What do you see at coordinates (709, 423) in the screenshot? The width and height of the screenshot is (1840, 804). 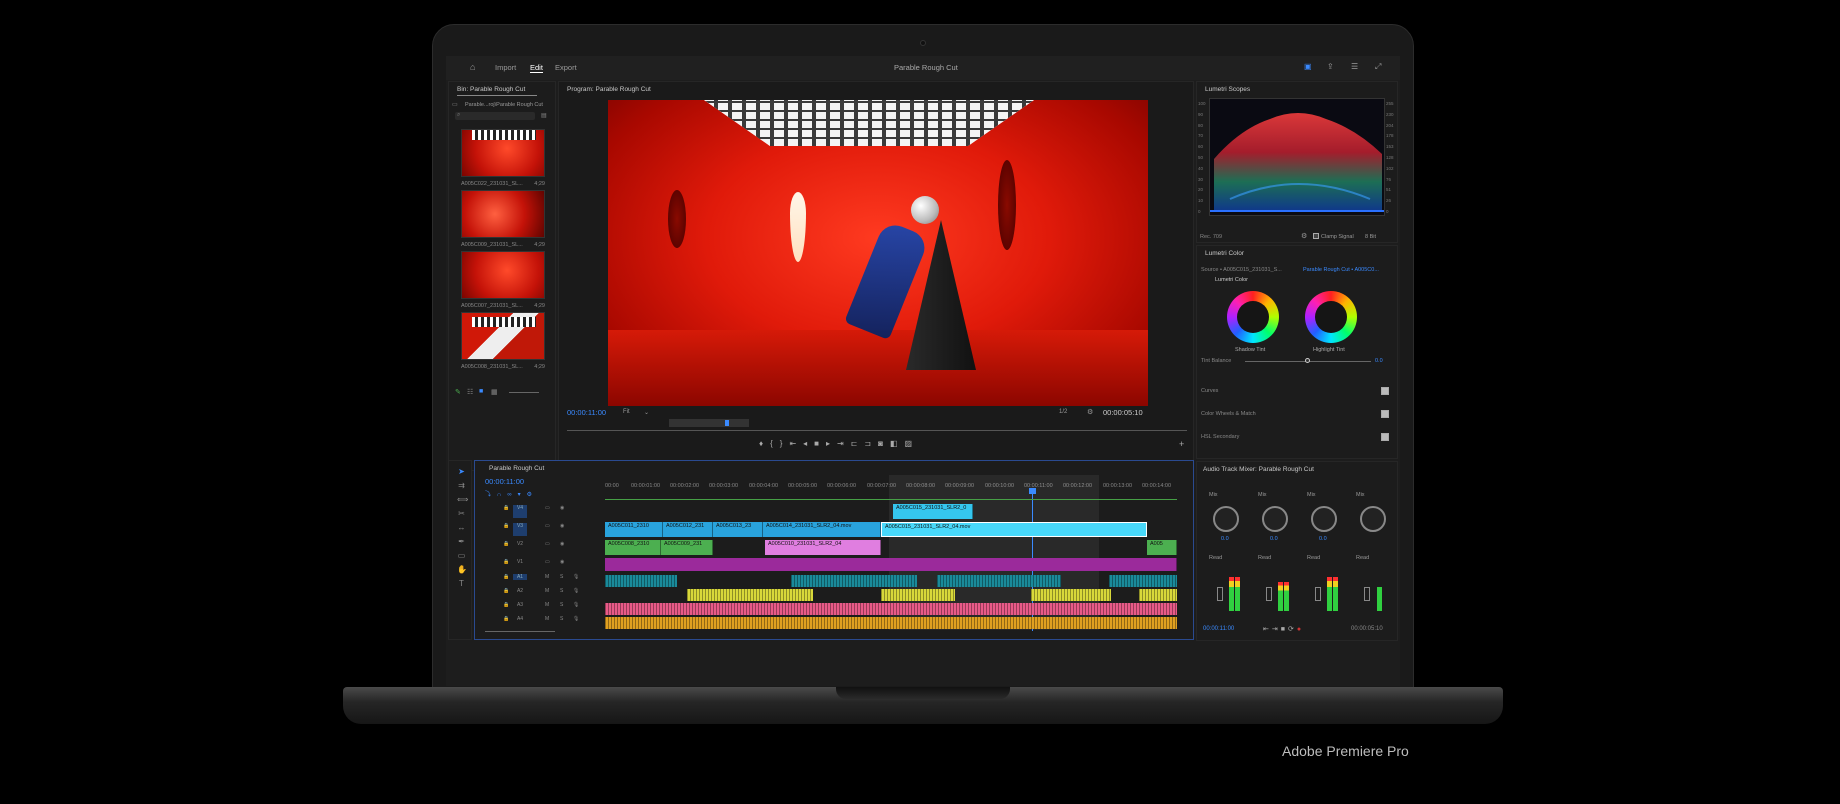 I see `mini-navigator` at bounding box center [709, 423].